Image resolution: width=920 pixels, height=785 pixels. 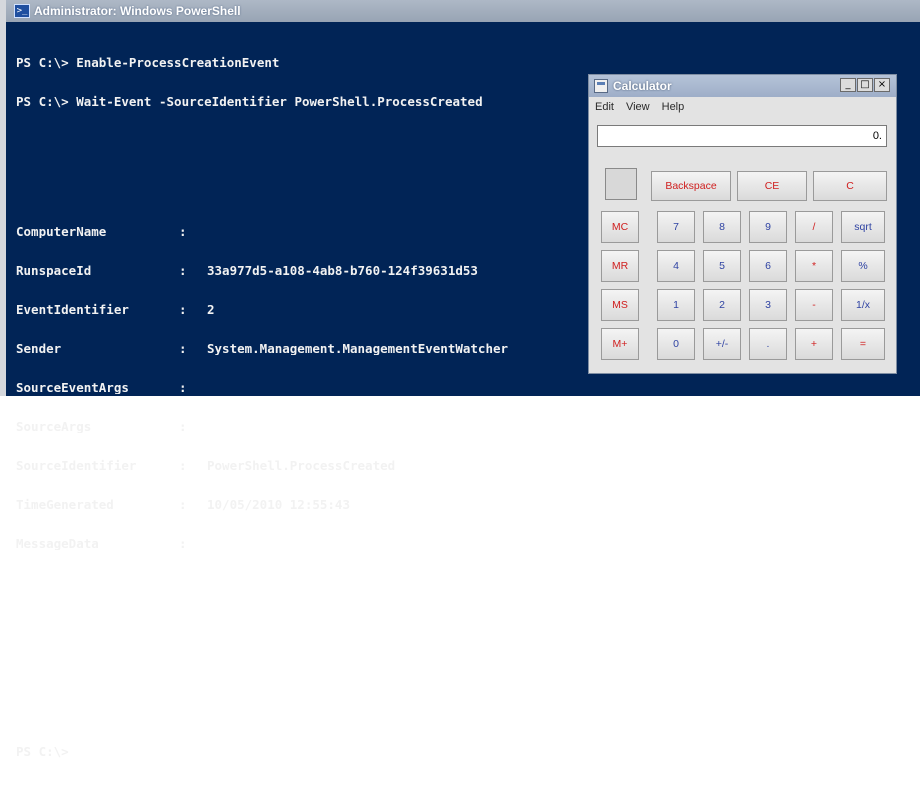 What do you see at coordinates (638, 107) in the screenshot?
I see `menu-view: View` at bounding box center [638, 107].